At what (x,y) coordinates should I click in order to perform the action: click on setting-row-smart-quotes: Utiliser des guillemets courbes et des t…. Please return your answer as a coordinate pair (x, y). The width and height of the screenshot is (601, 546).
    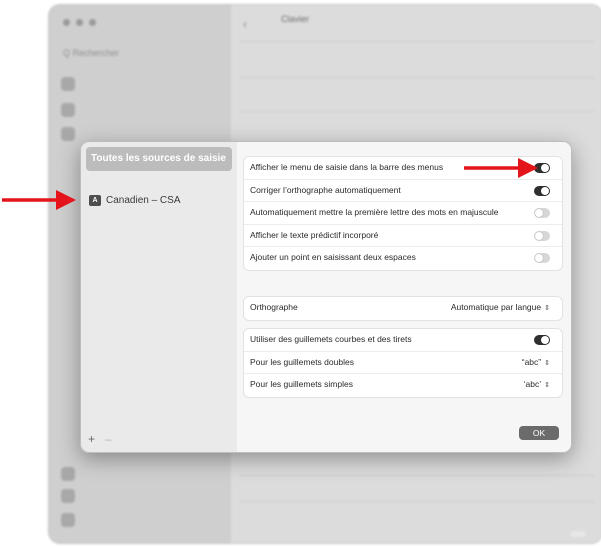
    Looking at the image, I should click on (403, 340).